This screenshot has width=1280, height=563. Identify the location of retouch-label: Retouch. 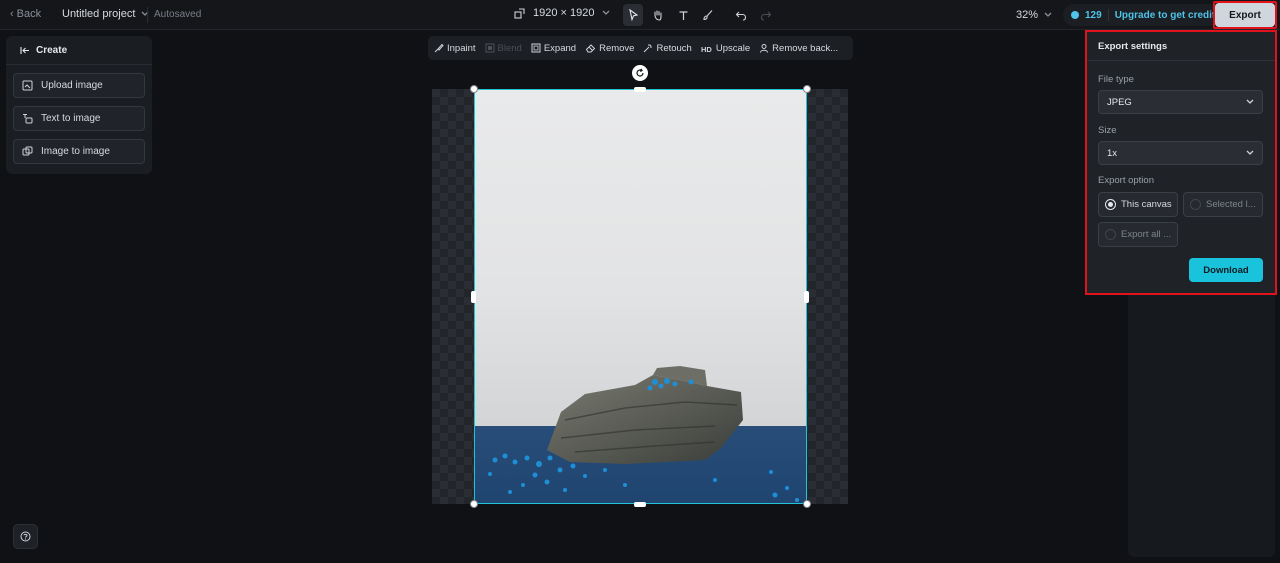
(674, 48).